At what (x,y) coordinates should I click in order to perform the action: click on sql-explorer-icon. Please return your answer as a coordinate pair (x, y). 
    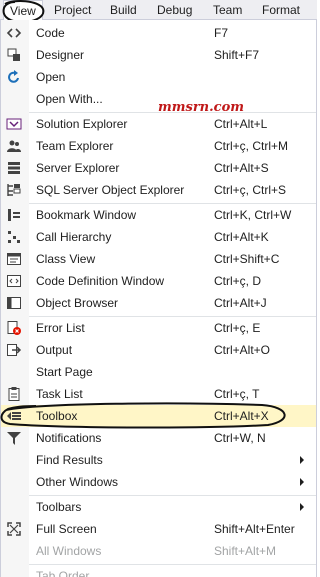
    Looking at the image, I should click on (14, 190).